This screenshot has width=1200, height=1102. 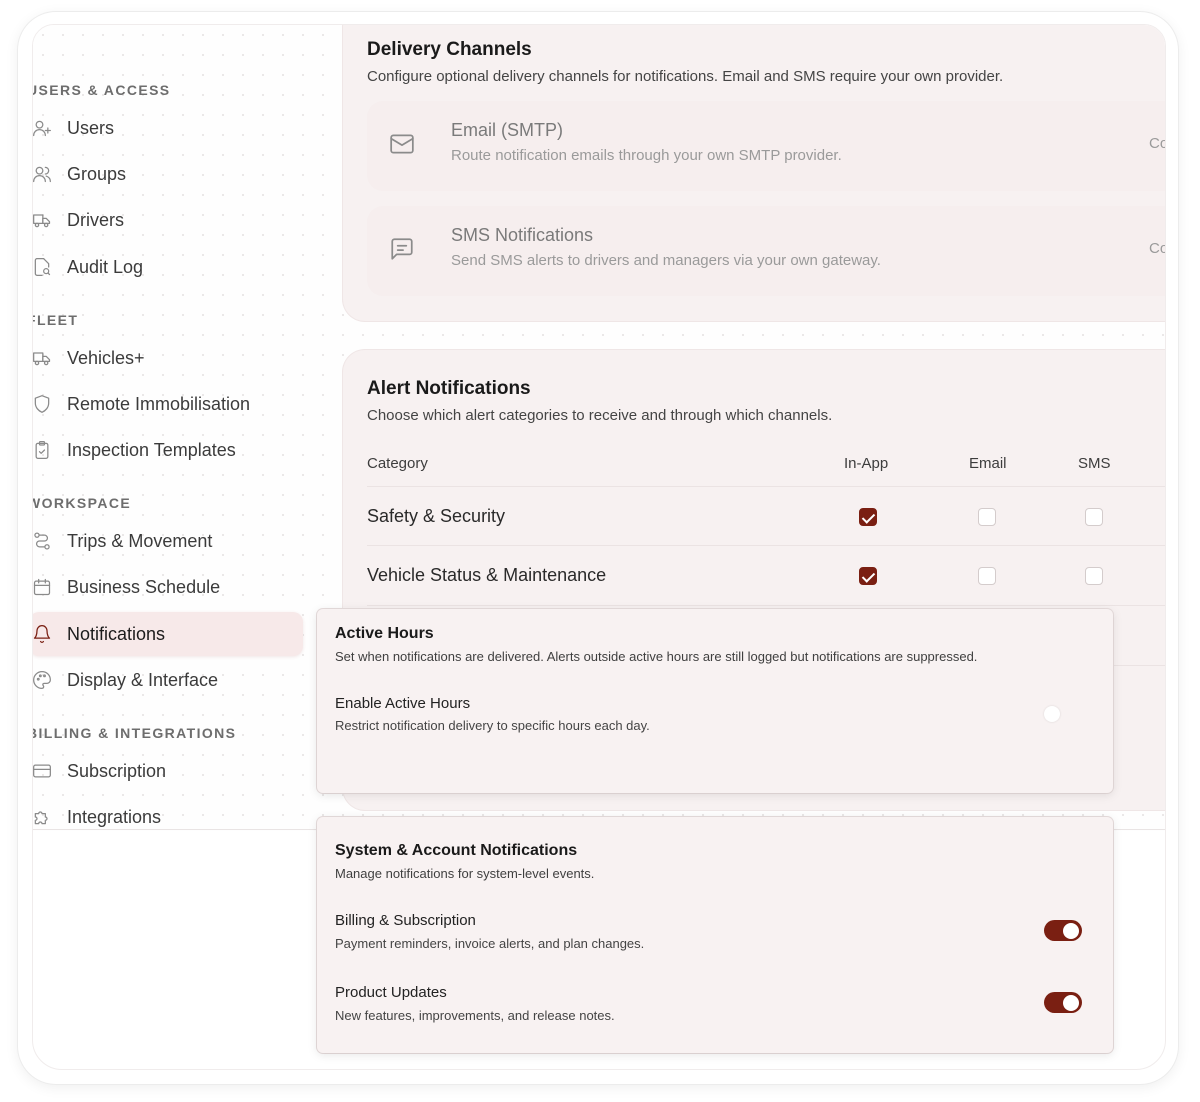 I want to click on checkbox-vehicle-status-email, so click(x=987, y=576).